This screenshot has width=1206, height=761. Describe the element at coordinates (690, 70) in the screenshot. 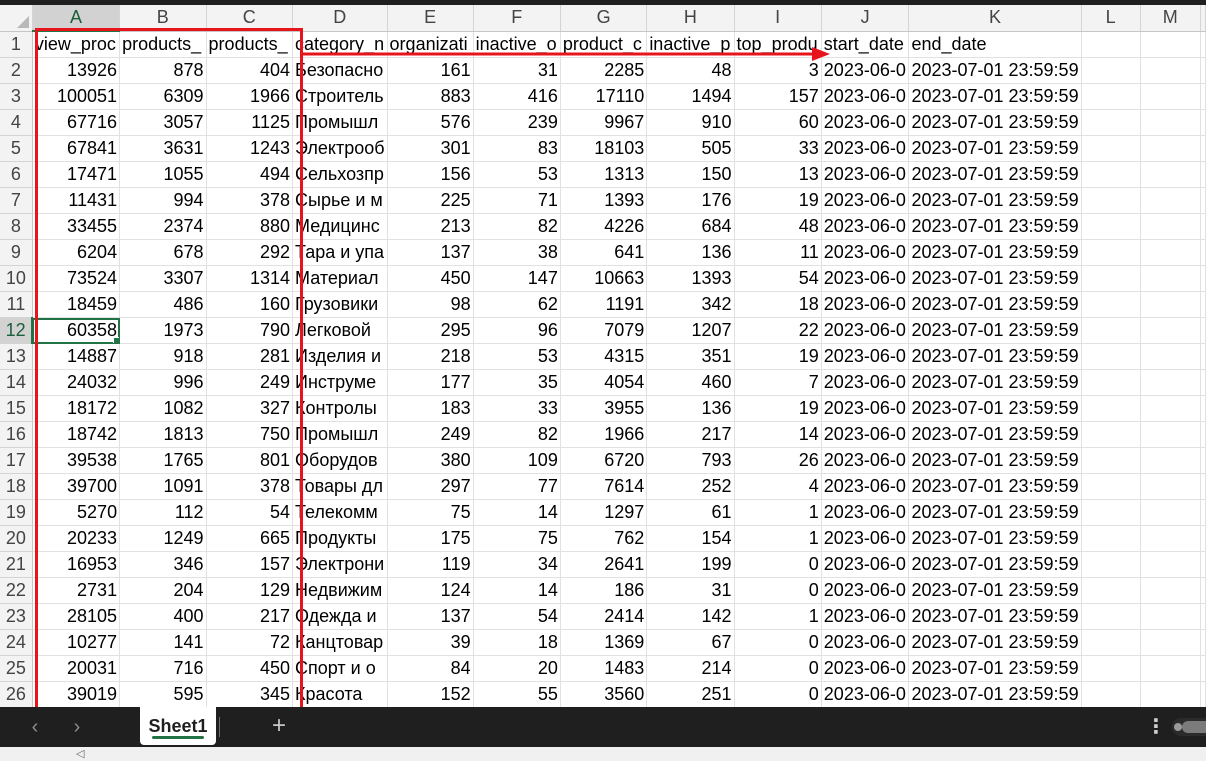

I see `cell-h2: 48` at that location.